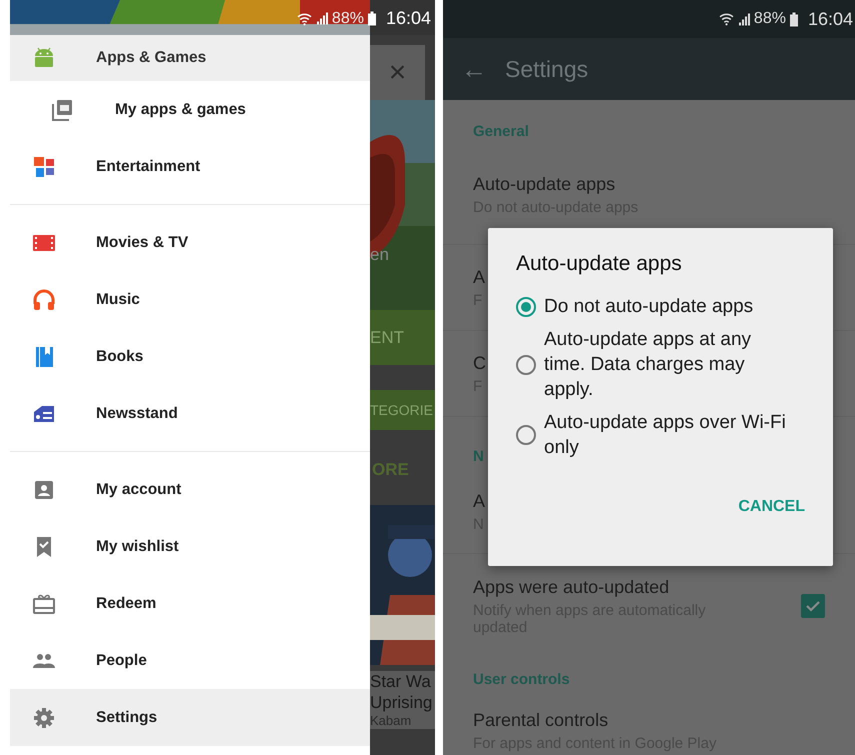  I want to click on setting-title: Auto-update apps, so click(544, 184).